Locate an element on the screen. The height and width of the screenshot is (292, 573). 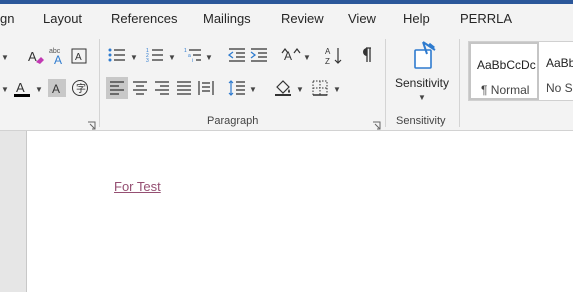
tab-references: References is located at coordinates (144, 18).